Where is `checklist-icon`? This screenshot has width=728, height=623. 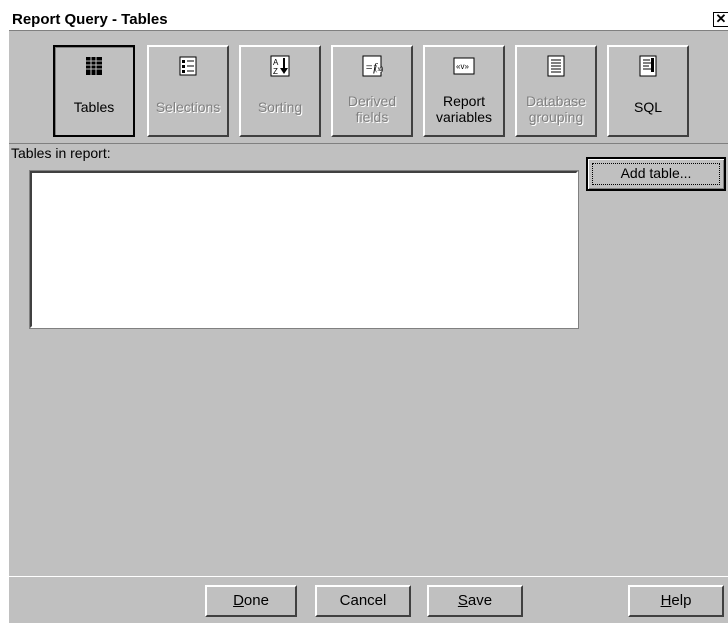 checklist-icon is located at coordinates (188, 66).